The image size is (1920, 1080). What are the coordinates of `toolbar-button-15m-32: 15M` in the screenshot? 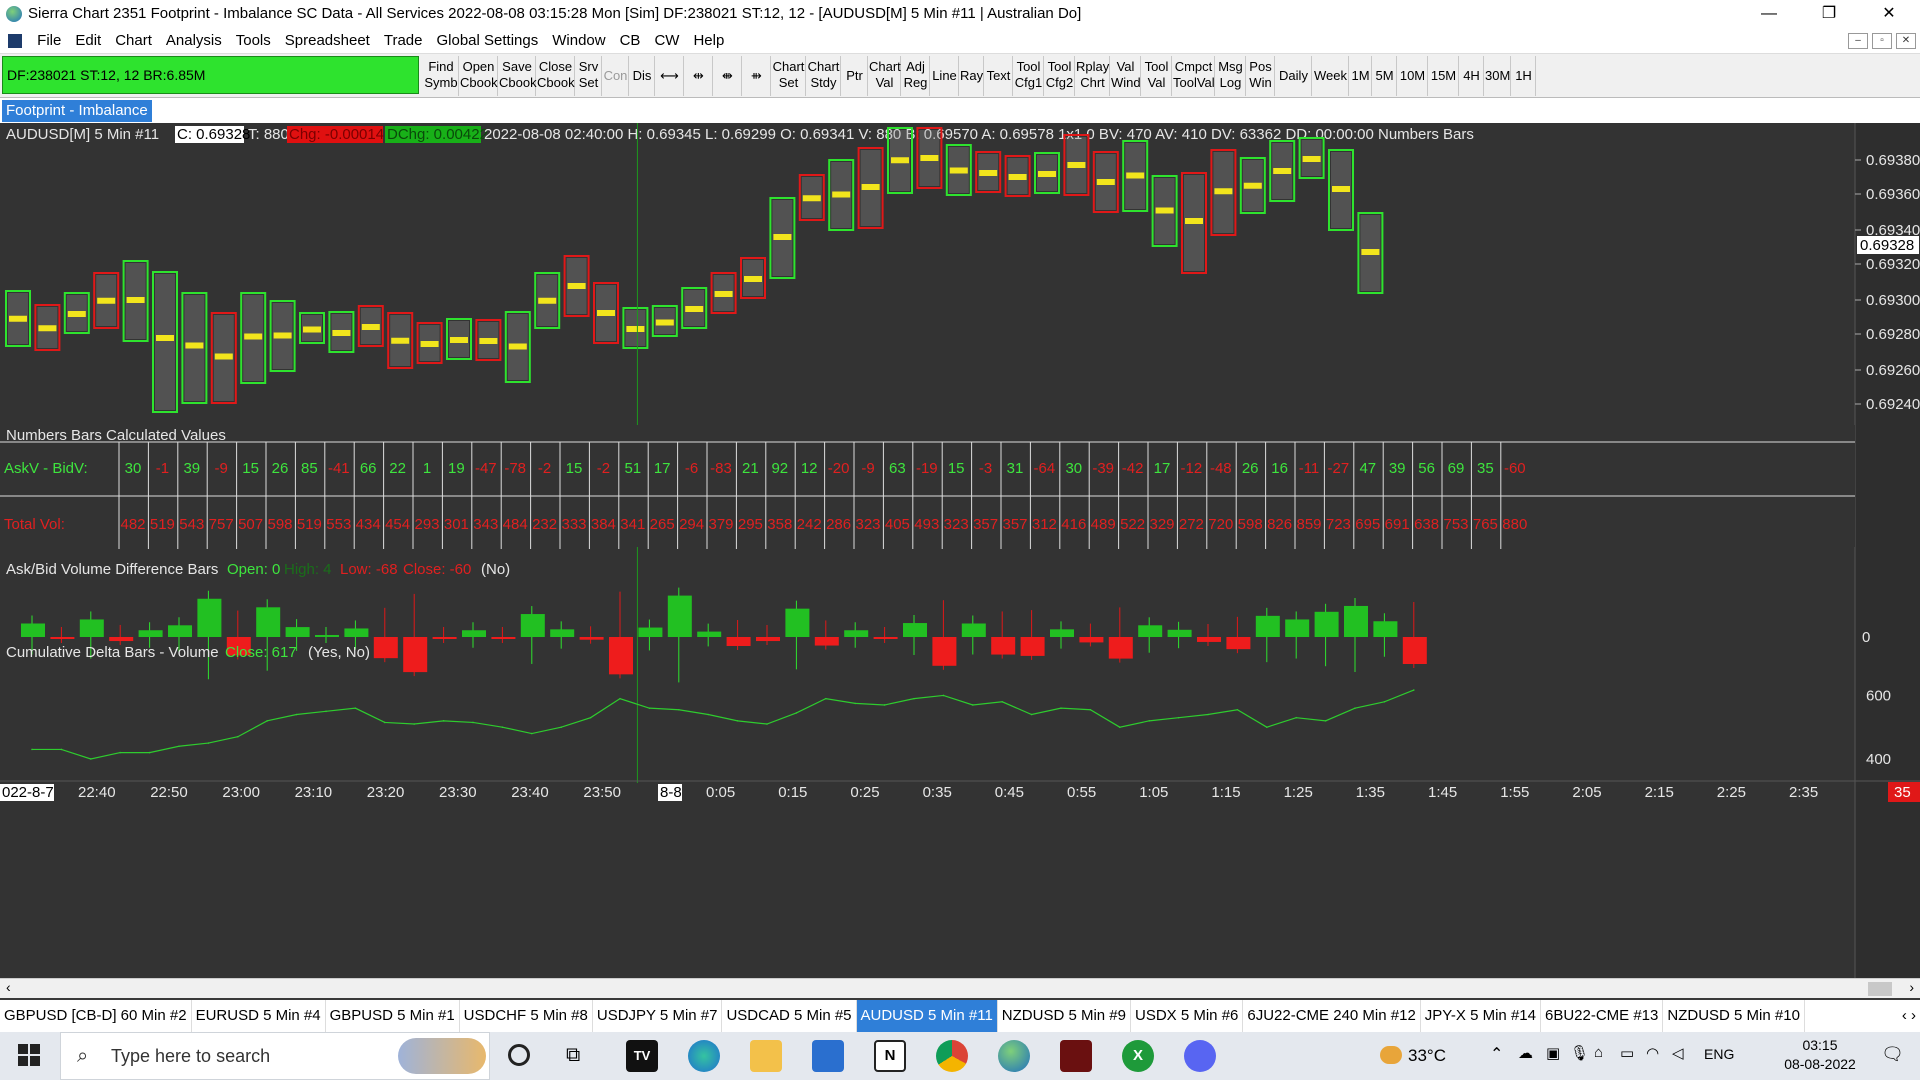 It's located at (1444, 76).